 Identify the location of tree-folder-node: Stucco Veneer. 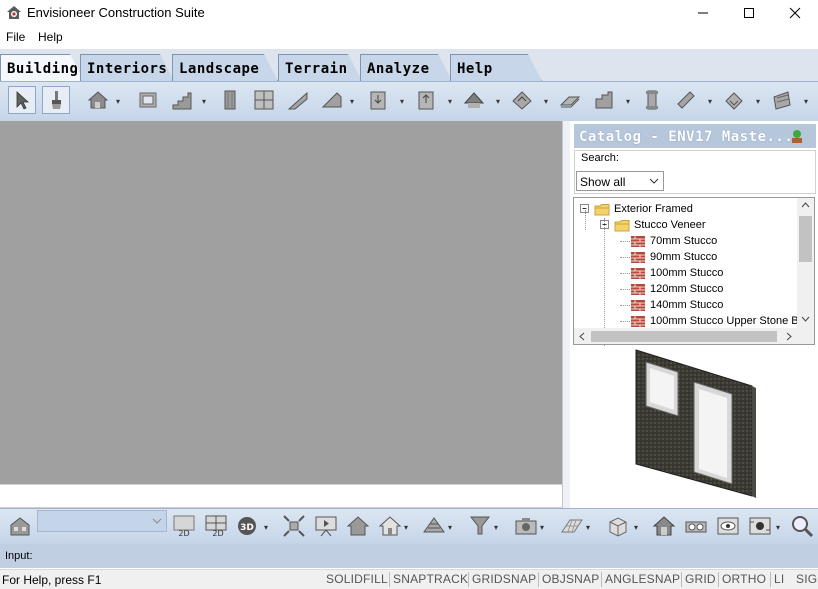
(653, 225).